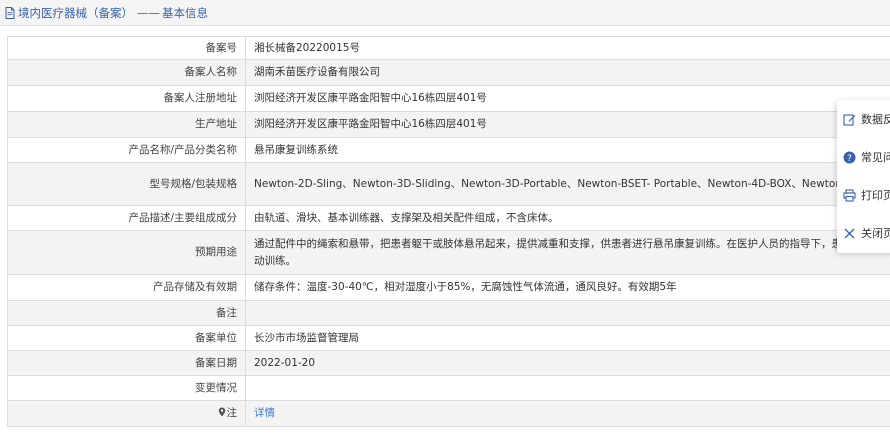 The height and width of the screenshot is (433, 890). Describe the element at coordinates (875, 233) in the screenshot. I see `close-page-label: 关闭页面` at that location.